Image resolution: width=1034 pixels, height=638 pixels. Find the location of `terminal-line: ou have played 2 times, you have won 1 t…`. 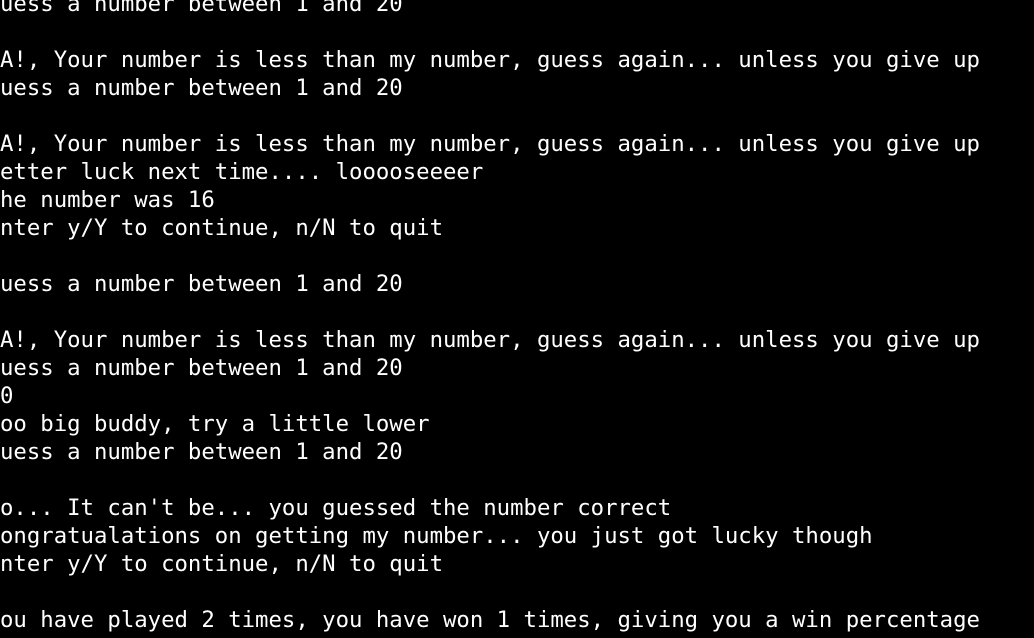

terminal-line: ou have played 2 times, you have won 1 t… is located at coordinates (490, 620).